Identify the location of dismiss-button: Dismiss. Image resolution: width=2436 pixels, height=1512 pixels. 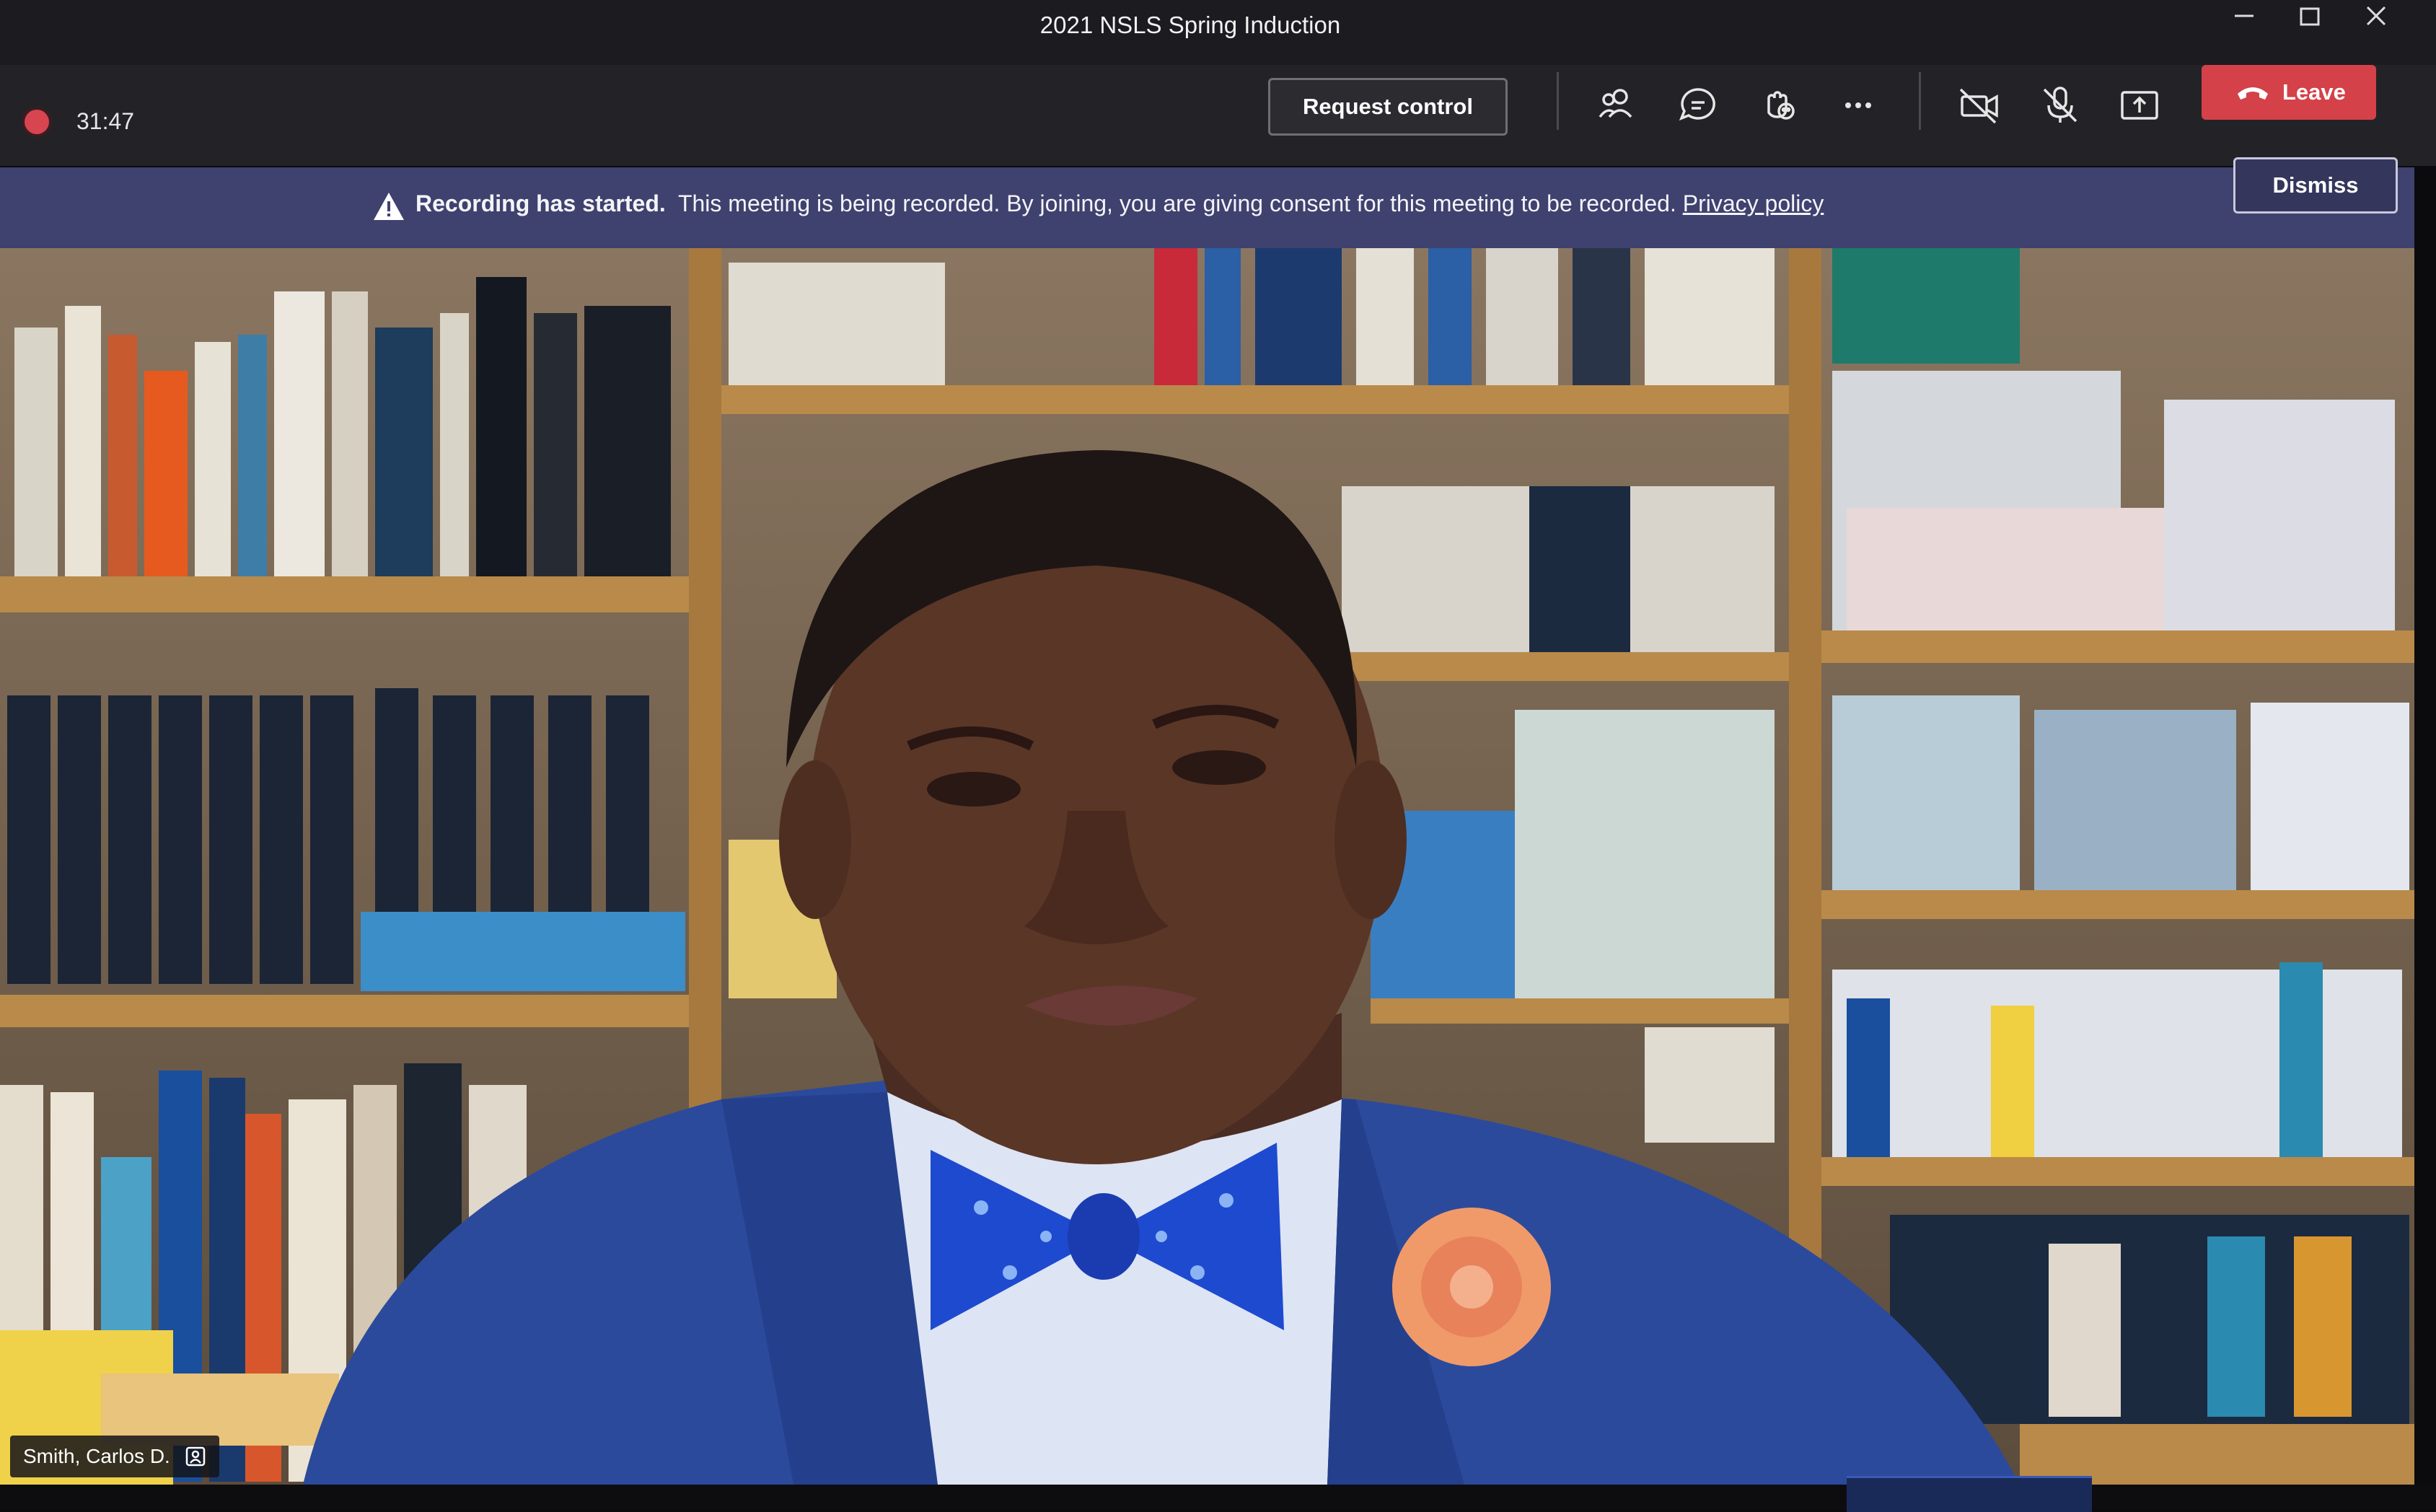
(2315, 185).